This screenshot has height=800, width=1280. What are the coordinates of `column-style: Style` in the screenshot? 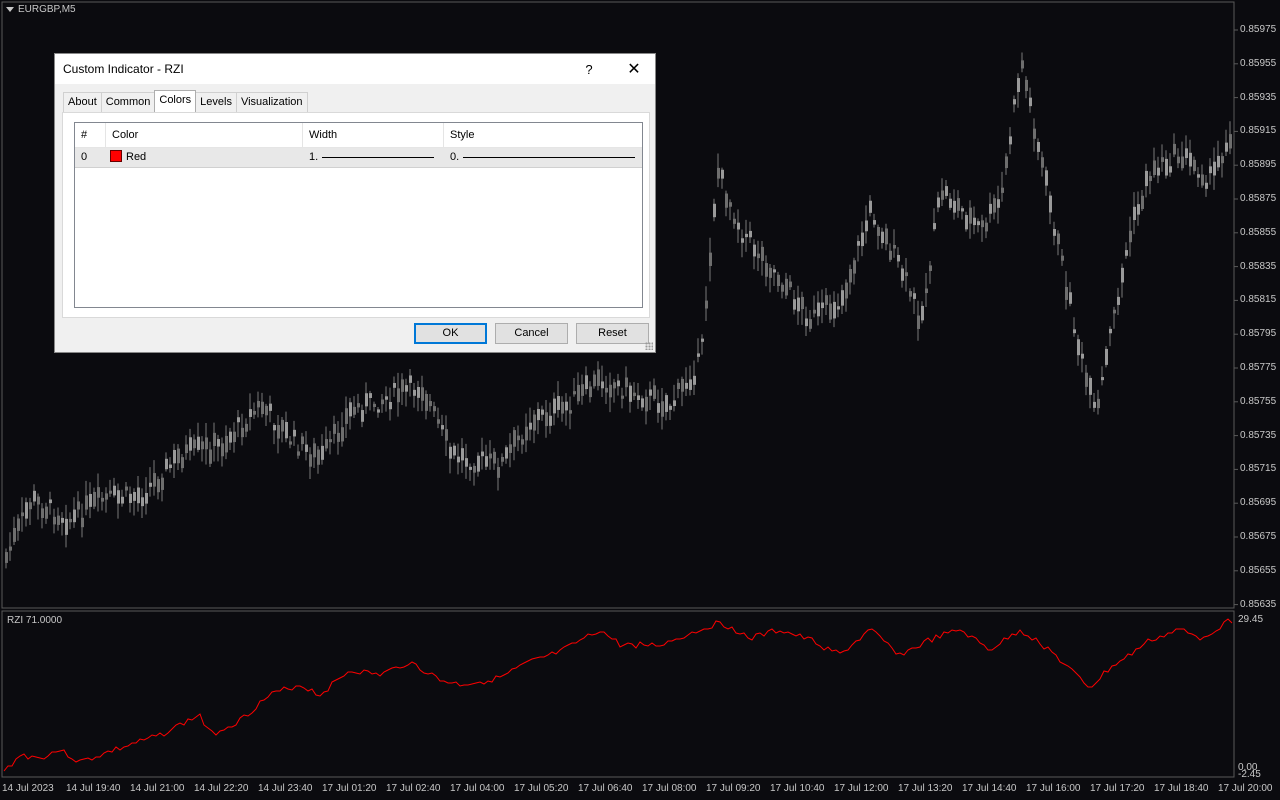 It's located at (543, 135).